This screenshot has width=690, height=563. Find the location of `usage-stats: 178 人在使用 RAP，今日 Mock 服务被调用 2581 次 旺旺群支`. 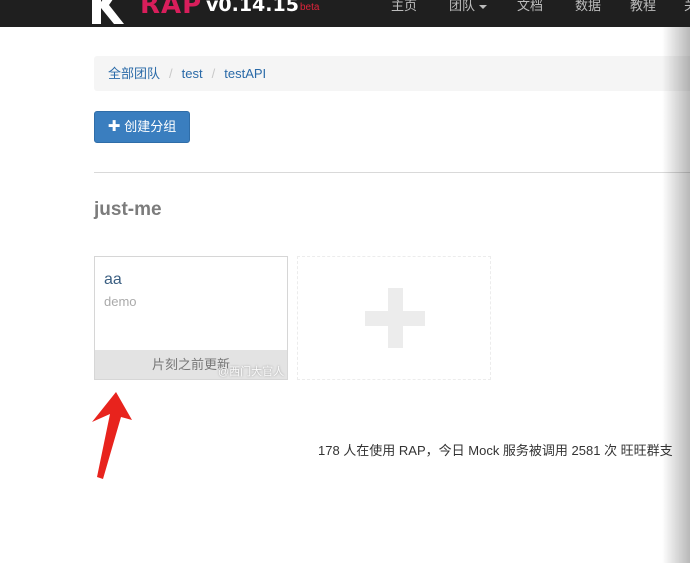

usage-stats: 178 人在使用 RAP，今日 Mock 服务被调用 2581 次 旺旺群支 is located at coordinates (495, 450).